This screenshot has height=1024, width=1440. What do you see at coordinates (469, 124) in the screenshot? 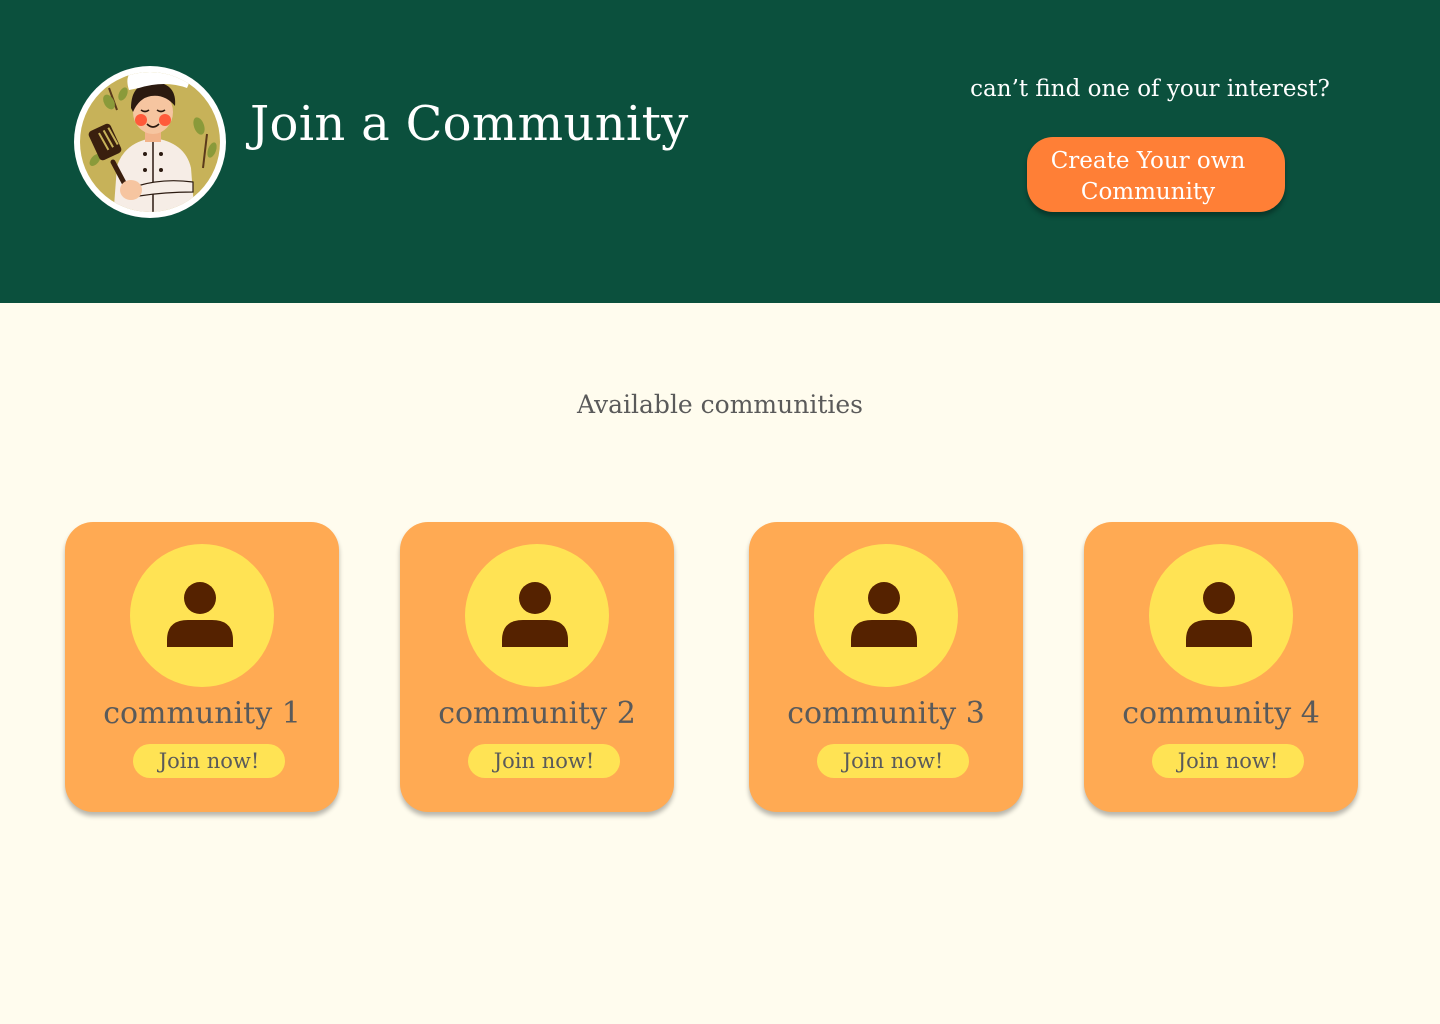
I see `page-title: Join a Community` at bounding box center [469, 124].